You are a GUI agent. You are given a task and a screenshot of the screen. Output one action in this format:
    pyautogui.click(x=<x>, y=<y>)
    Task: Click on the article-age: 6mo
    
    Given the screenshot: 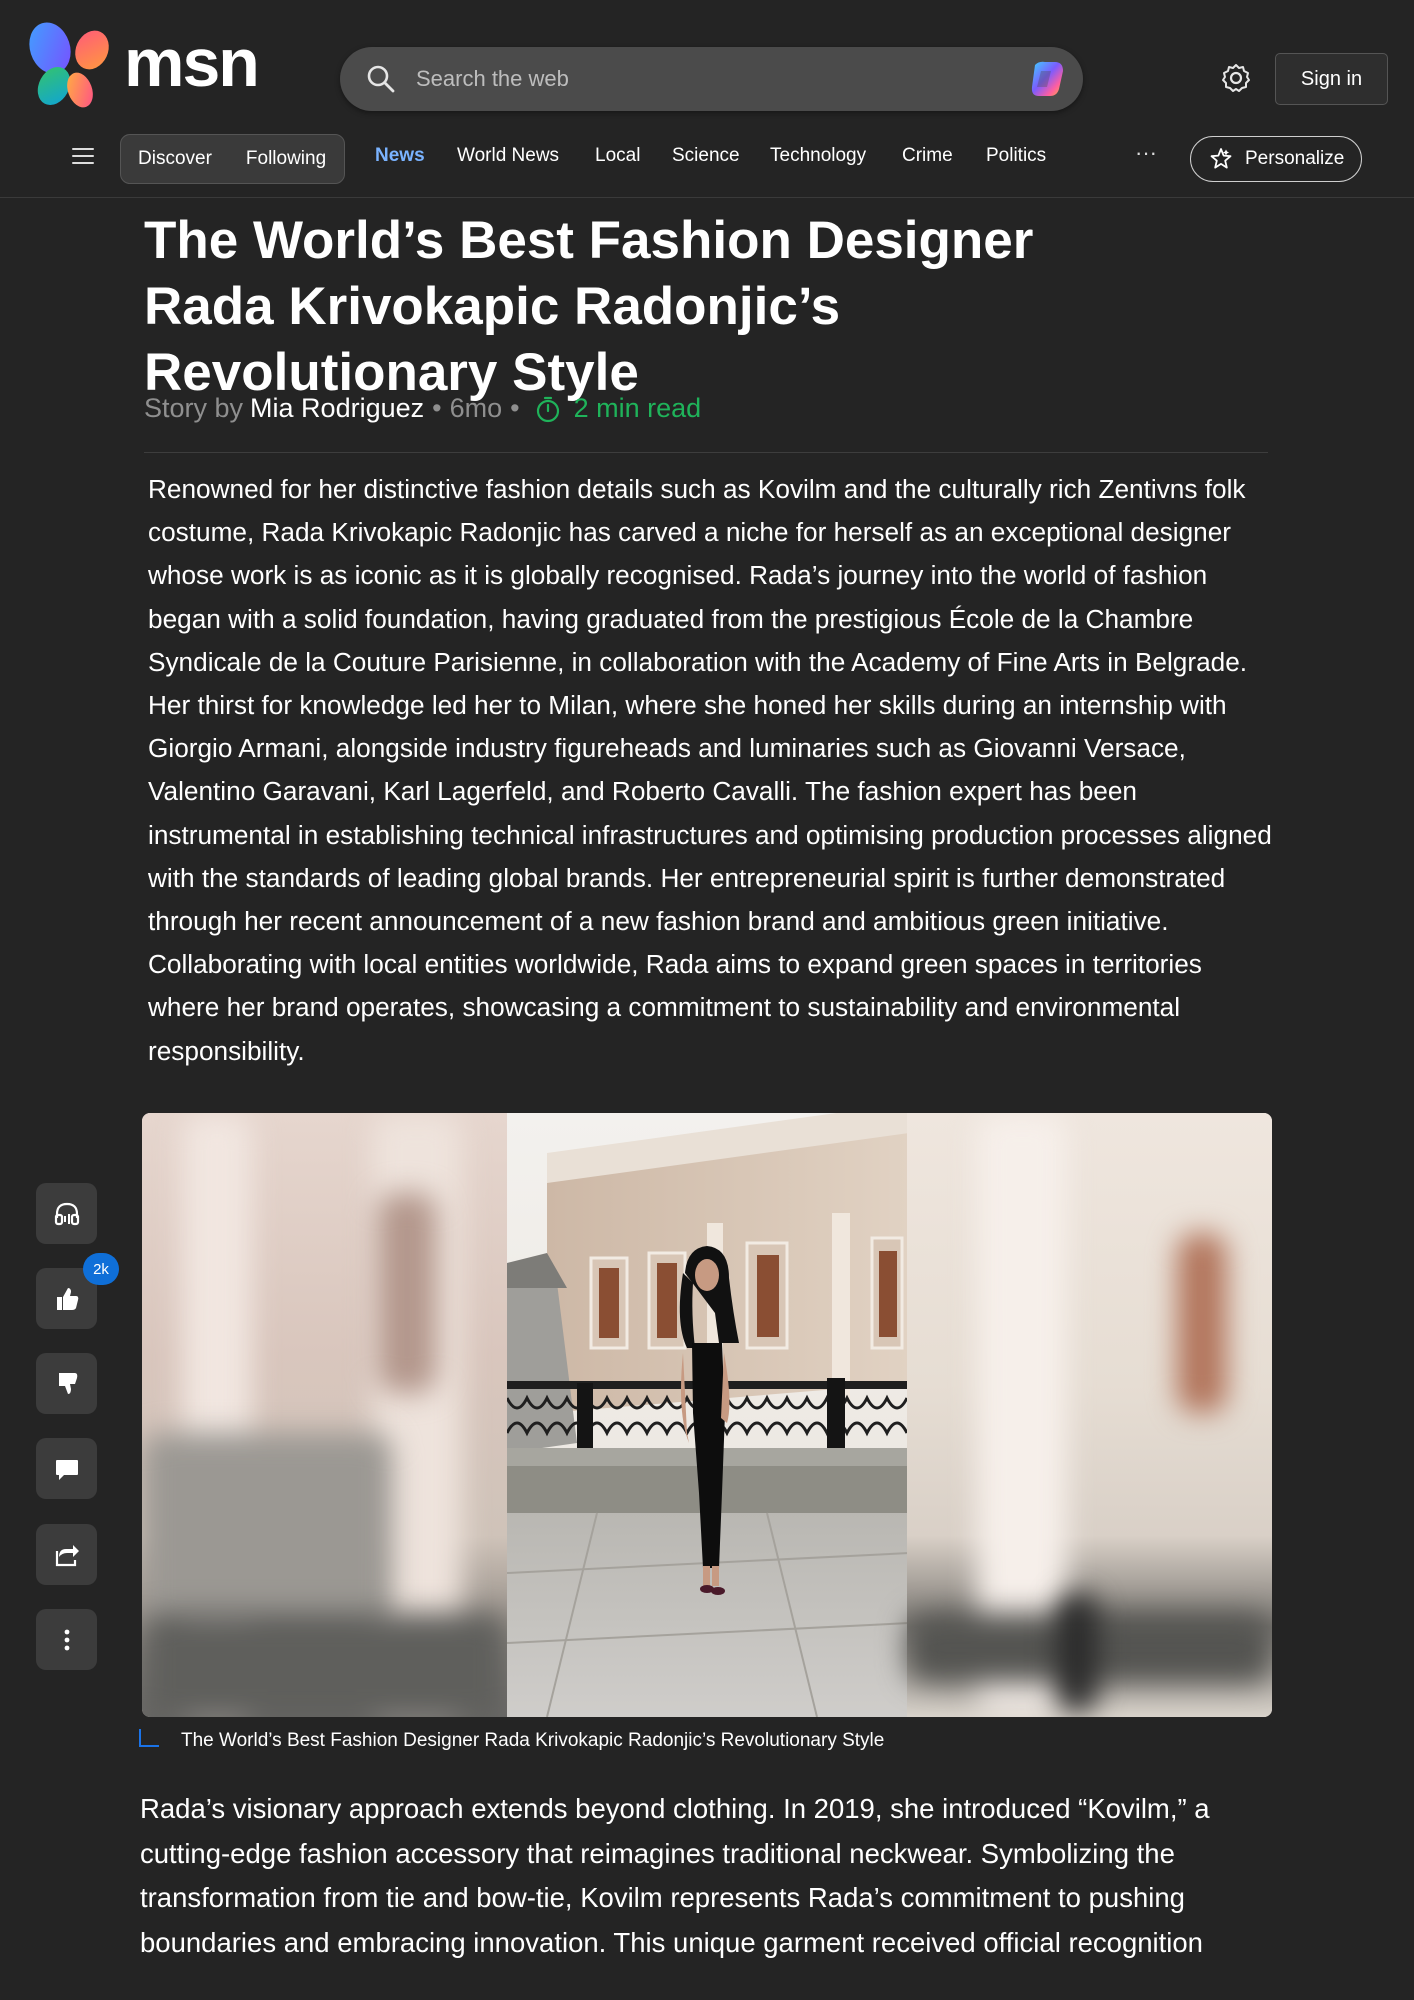 What is the action you would take?
    pyautogui.click(x=476, y=408)
    